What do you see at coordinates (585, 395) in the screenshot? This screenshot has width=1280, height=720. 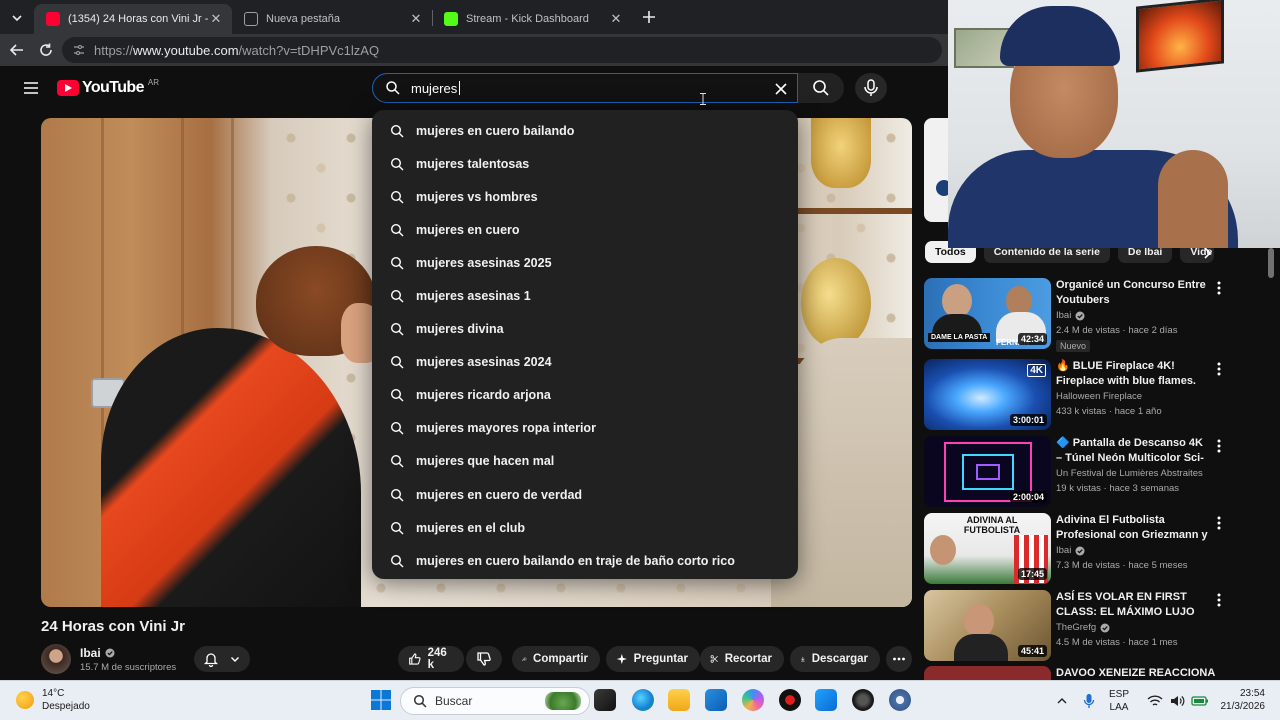 I see `search-suggestion: mujeres ricardo arjona` at bounding box center [585, 395].